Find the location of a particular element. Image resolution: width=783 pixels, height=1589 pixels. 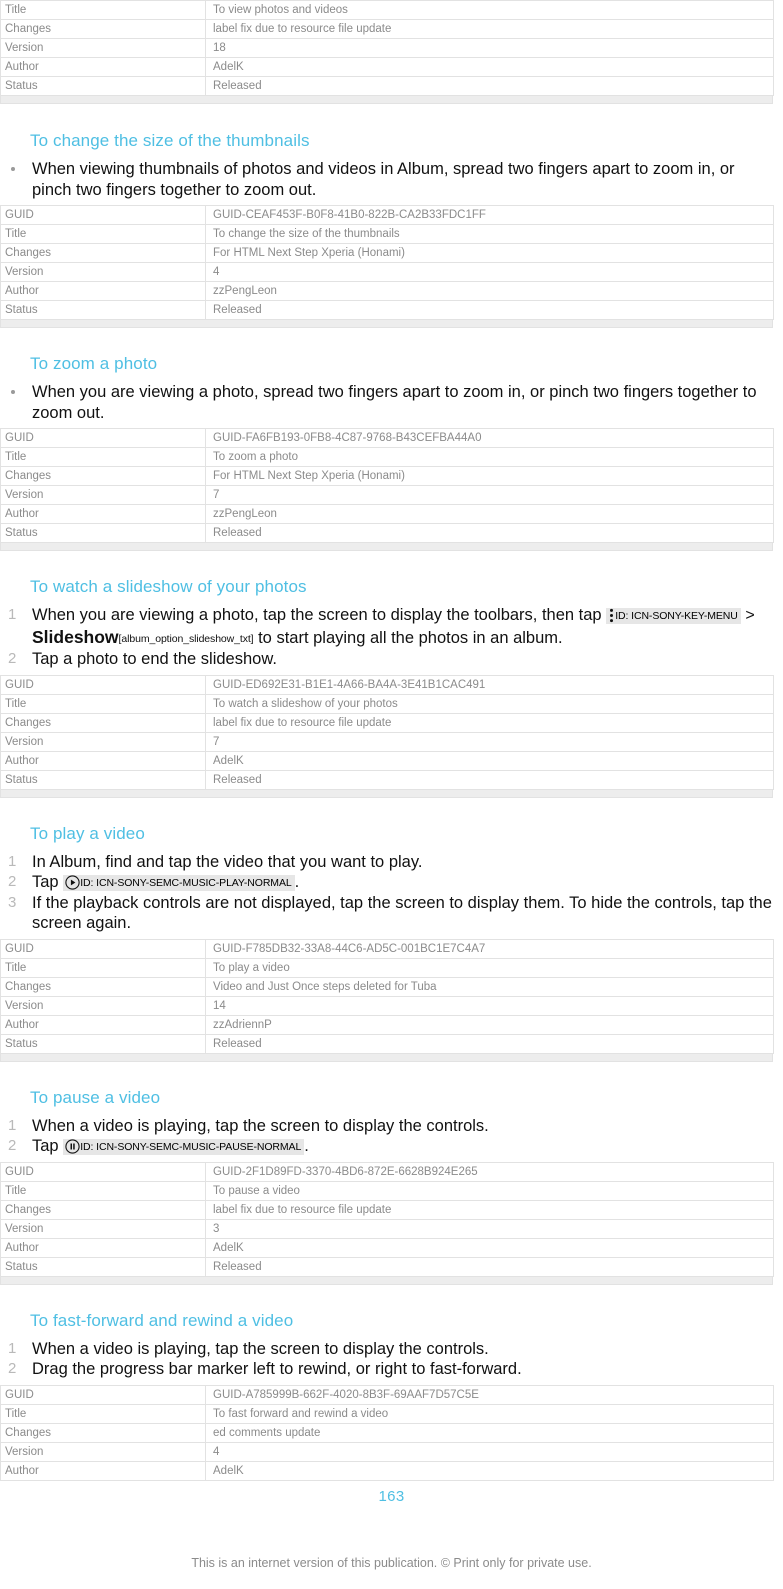

meta-value: To pause a video is located at coordinates (489, 1190).